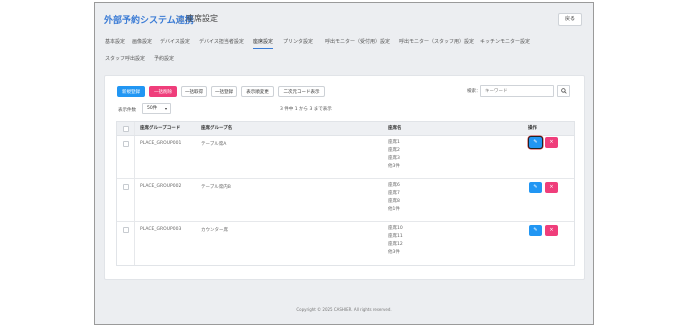 The width and height of the screenshot is (688, 327). What do you see at coordinates (115, 42) in the screenshot?
I see `tab-basic: 基本設定` at bounding box center [115, 42].